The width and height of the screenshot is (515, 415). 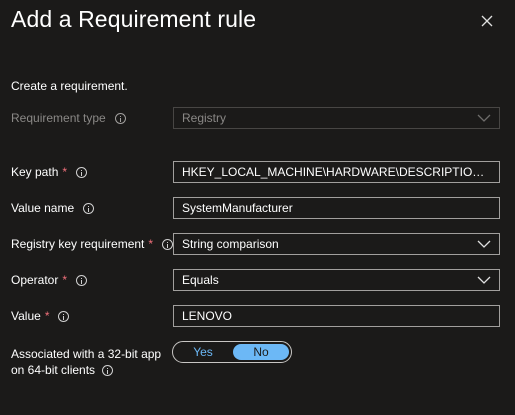 I want to click on value-label: Value, so click(x=26, y=316).